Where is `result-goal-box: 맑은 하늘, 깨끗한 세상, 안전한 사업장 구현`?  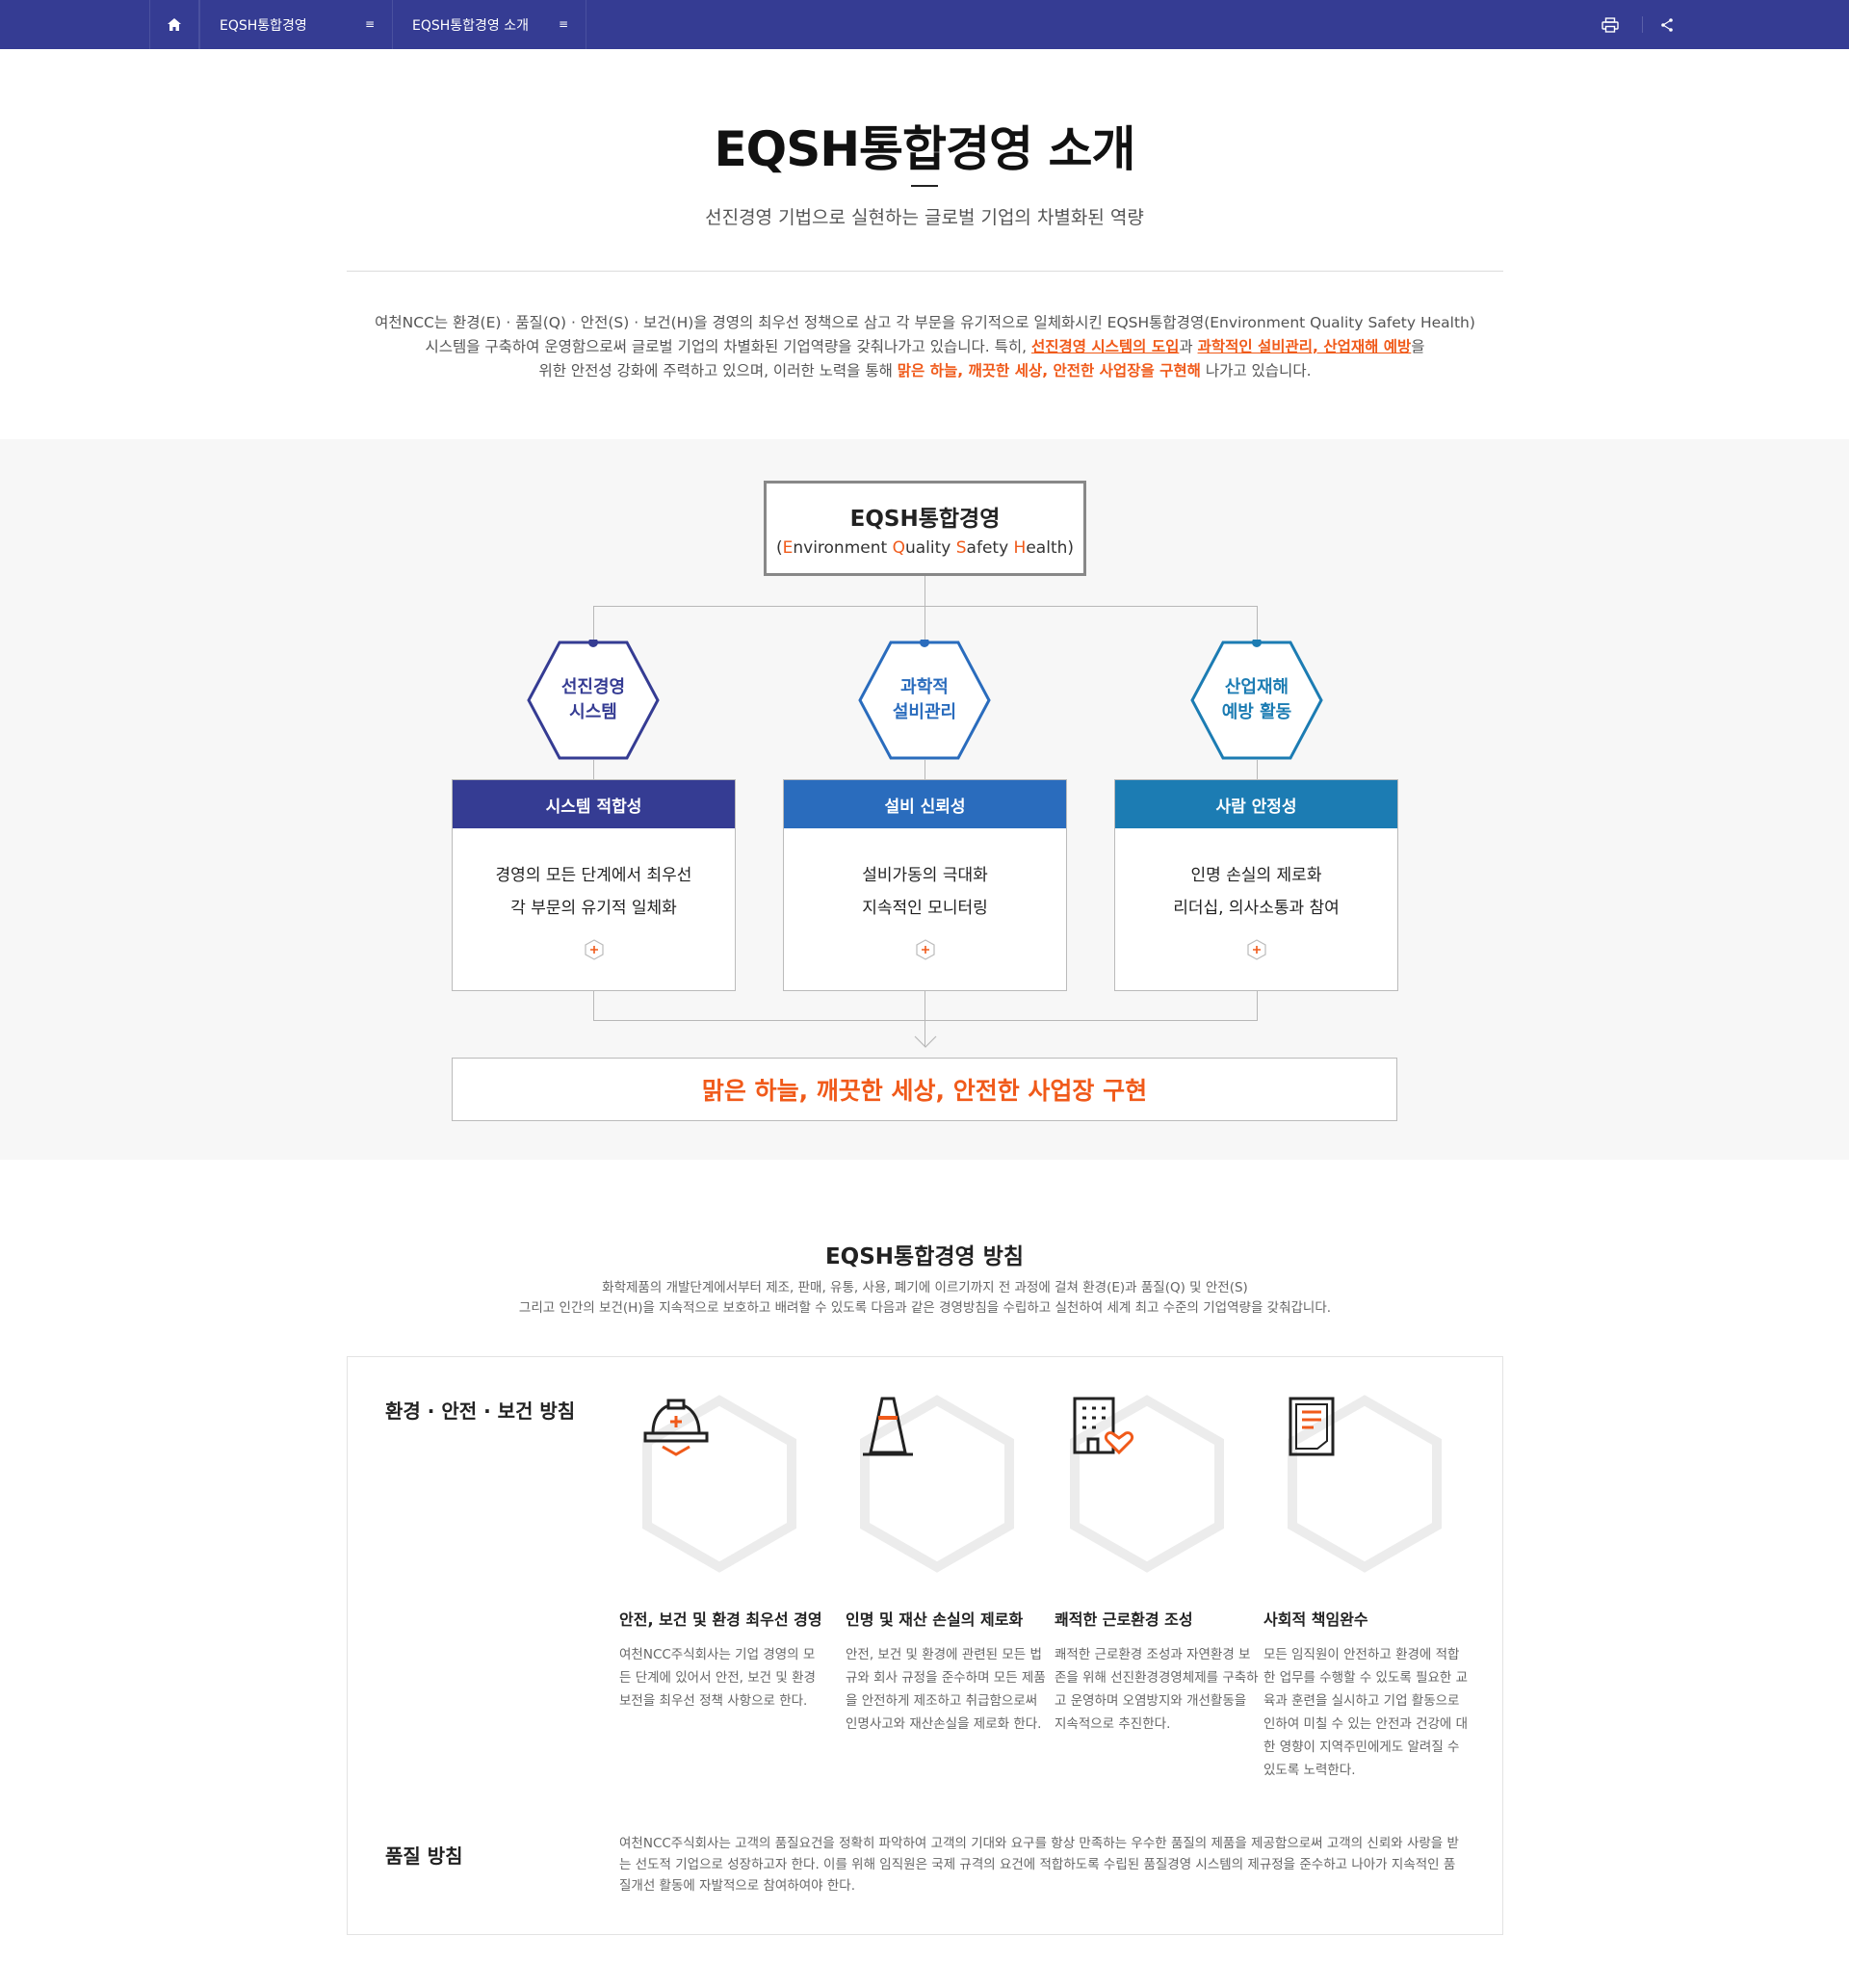 result-goal-box: 맑은 하늘, 깨끗한 세상, 안전한 사업장 구현 is located at coordinates (924, 1089).